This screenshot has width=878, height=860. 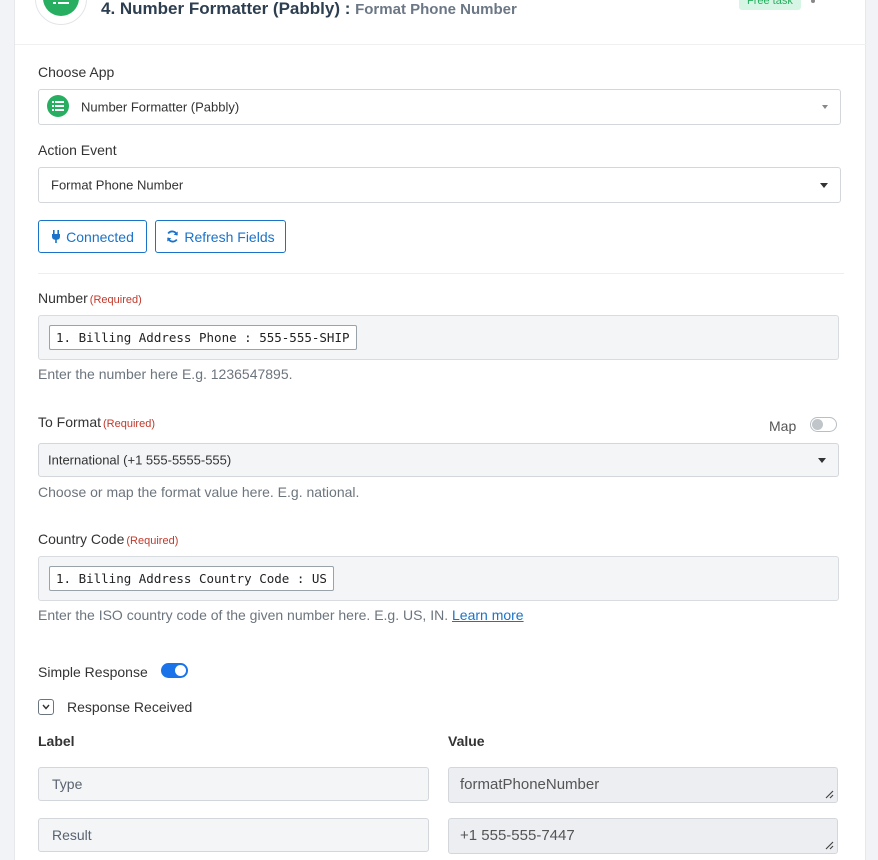 What do you see at coordinates (56, 236) in the screenshot?
I see `plug-icon` at bounding box center [56, 236].